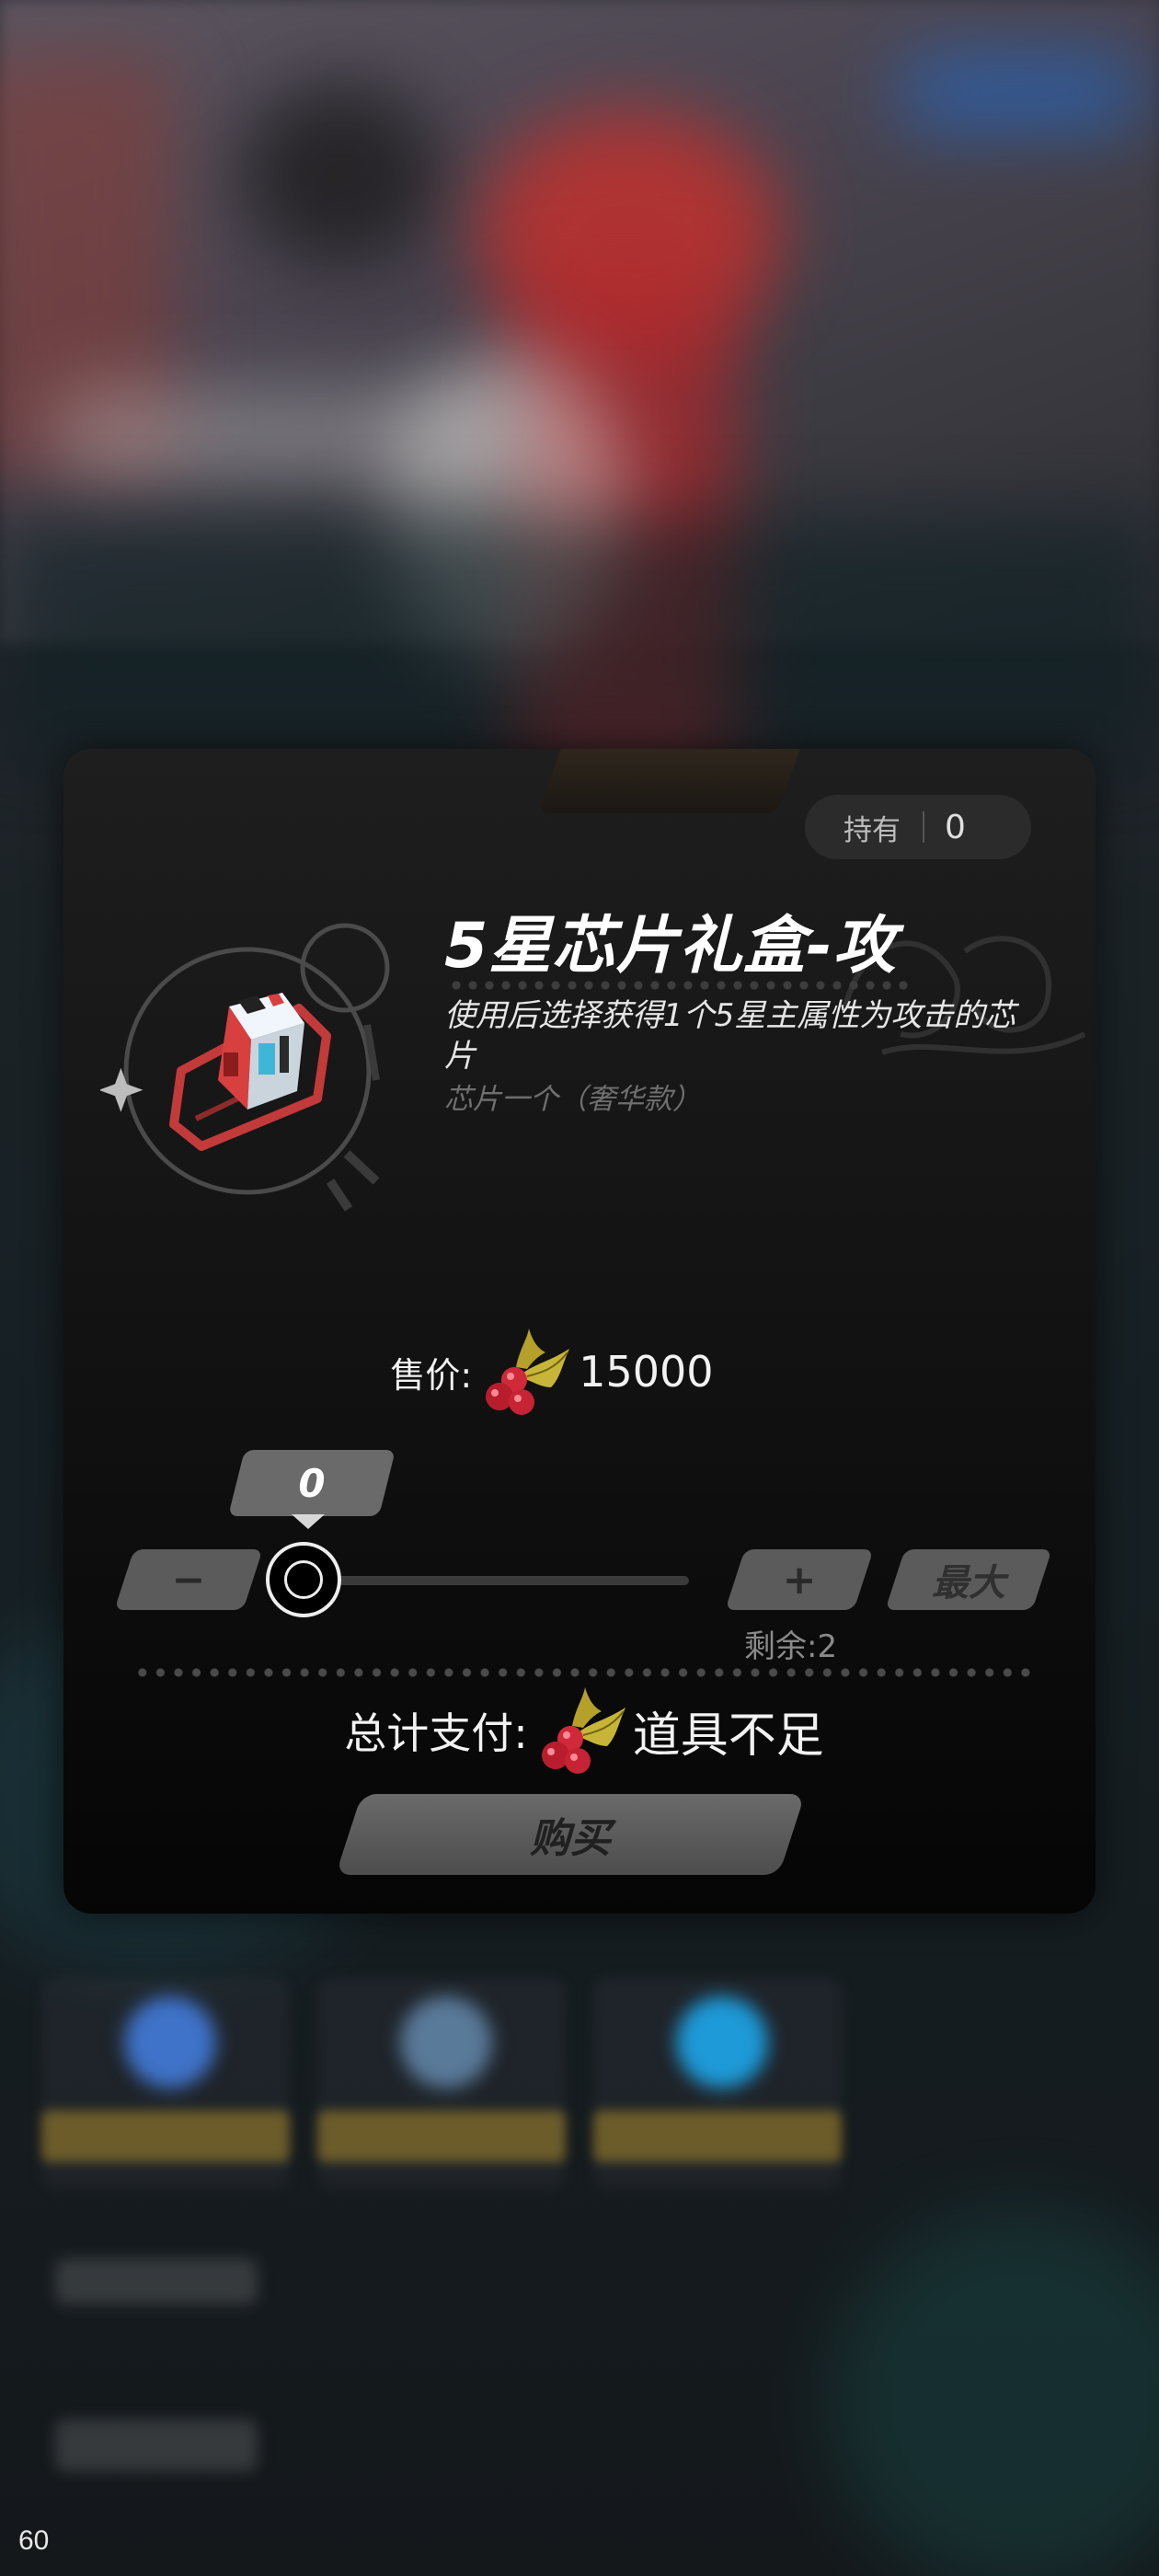  I want to click on price-row: 售价: 15000, so click(579, 1371).